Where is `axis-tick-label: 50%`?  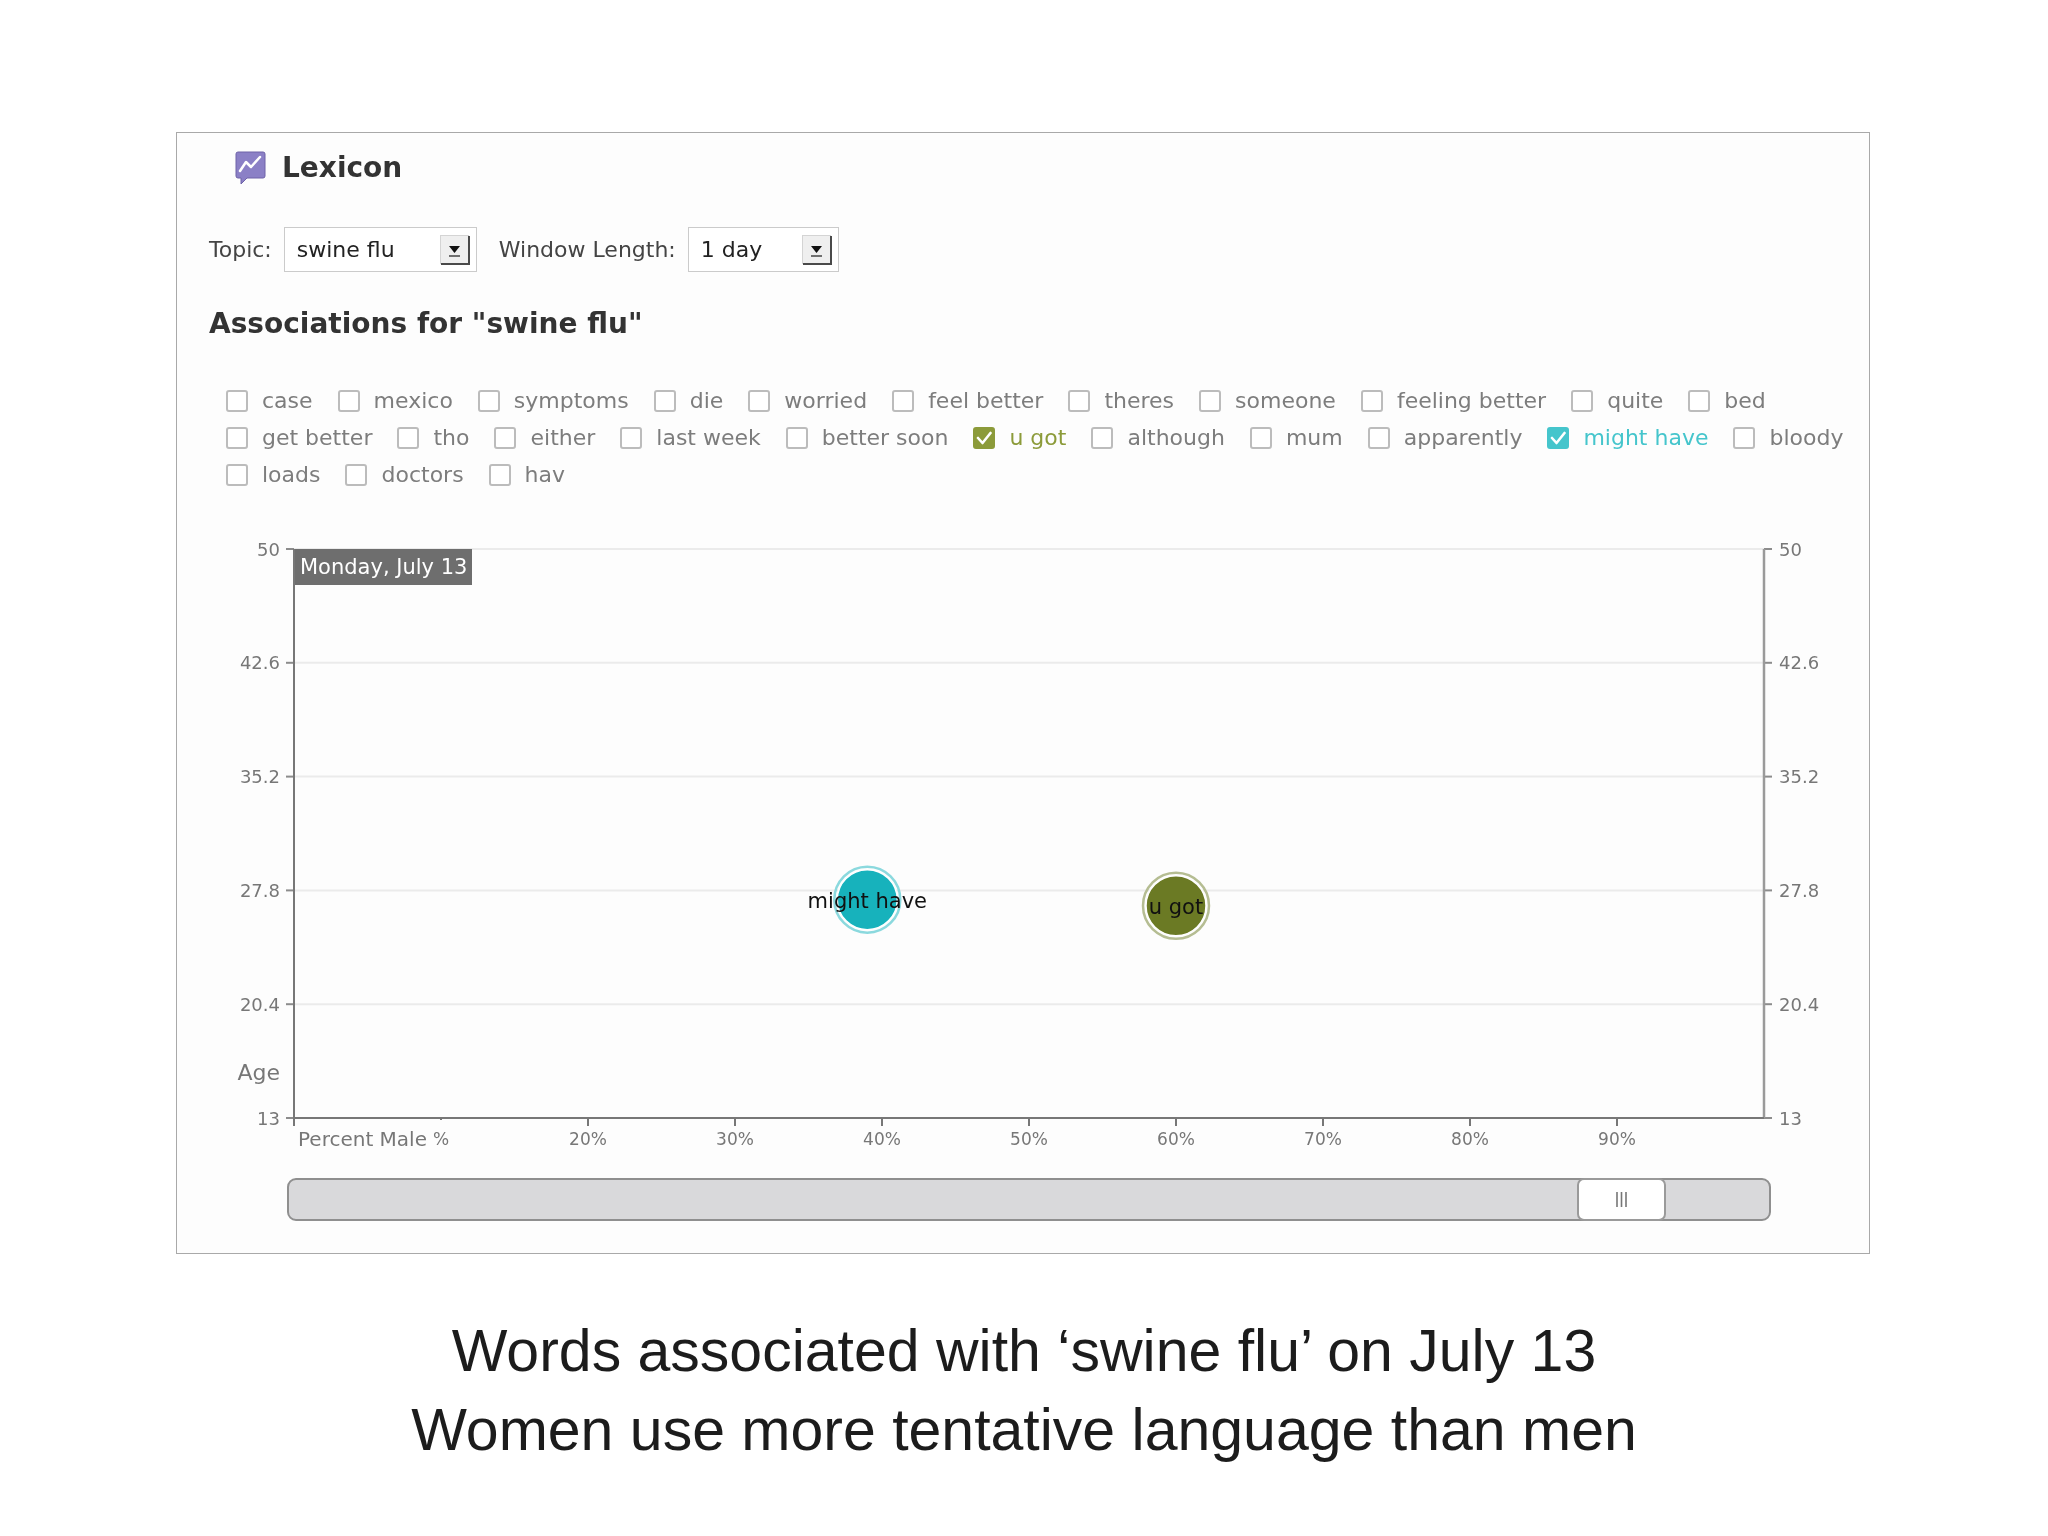
axis-tick-label: 50% is located at coordinates (1029, 1139).